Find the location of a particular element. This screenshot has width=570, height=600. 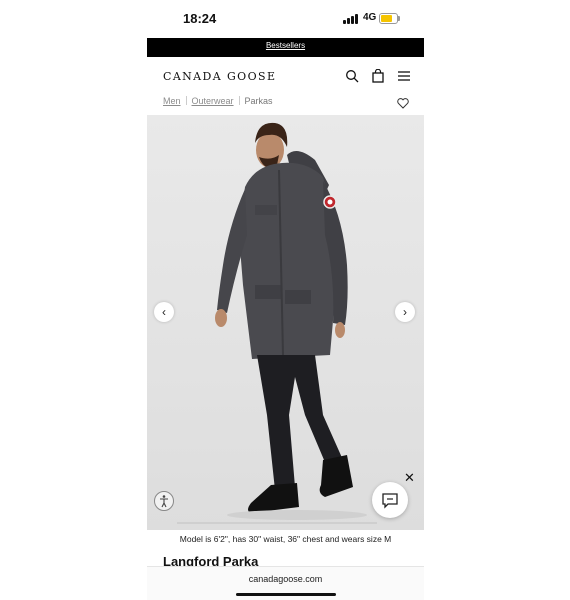

promo-banner: Bestsellers is located at coordinates (285, 47).